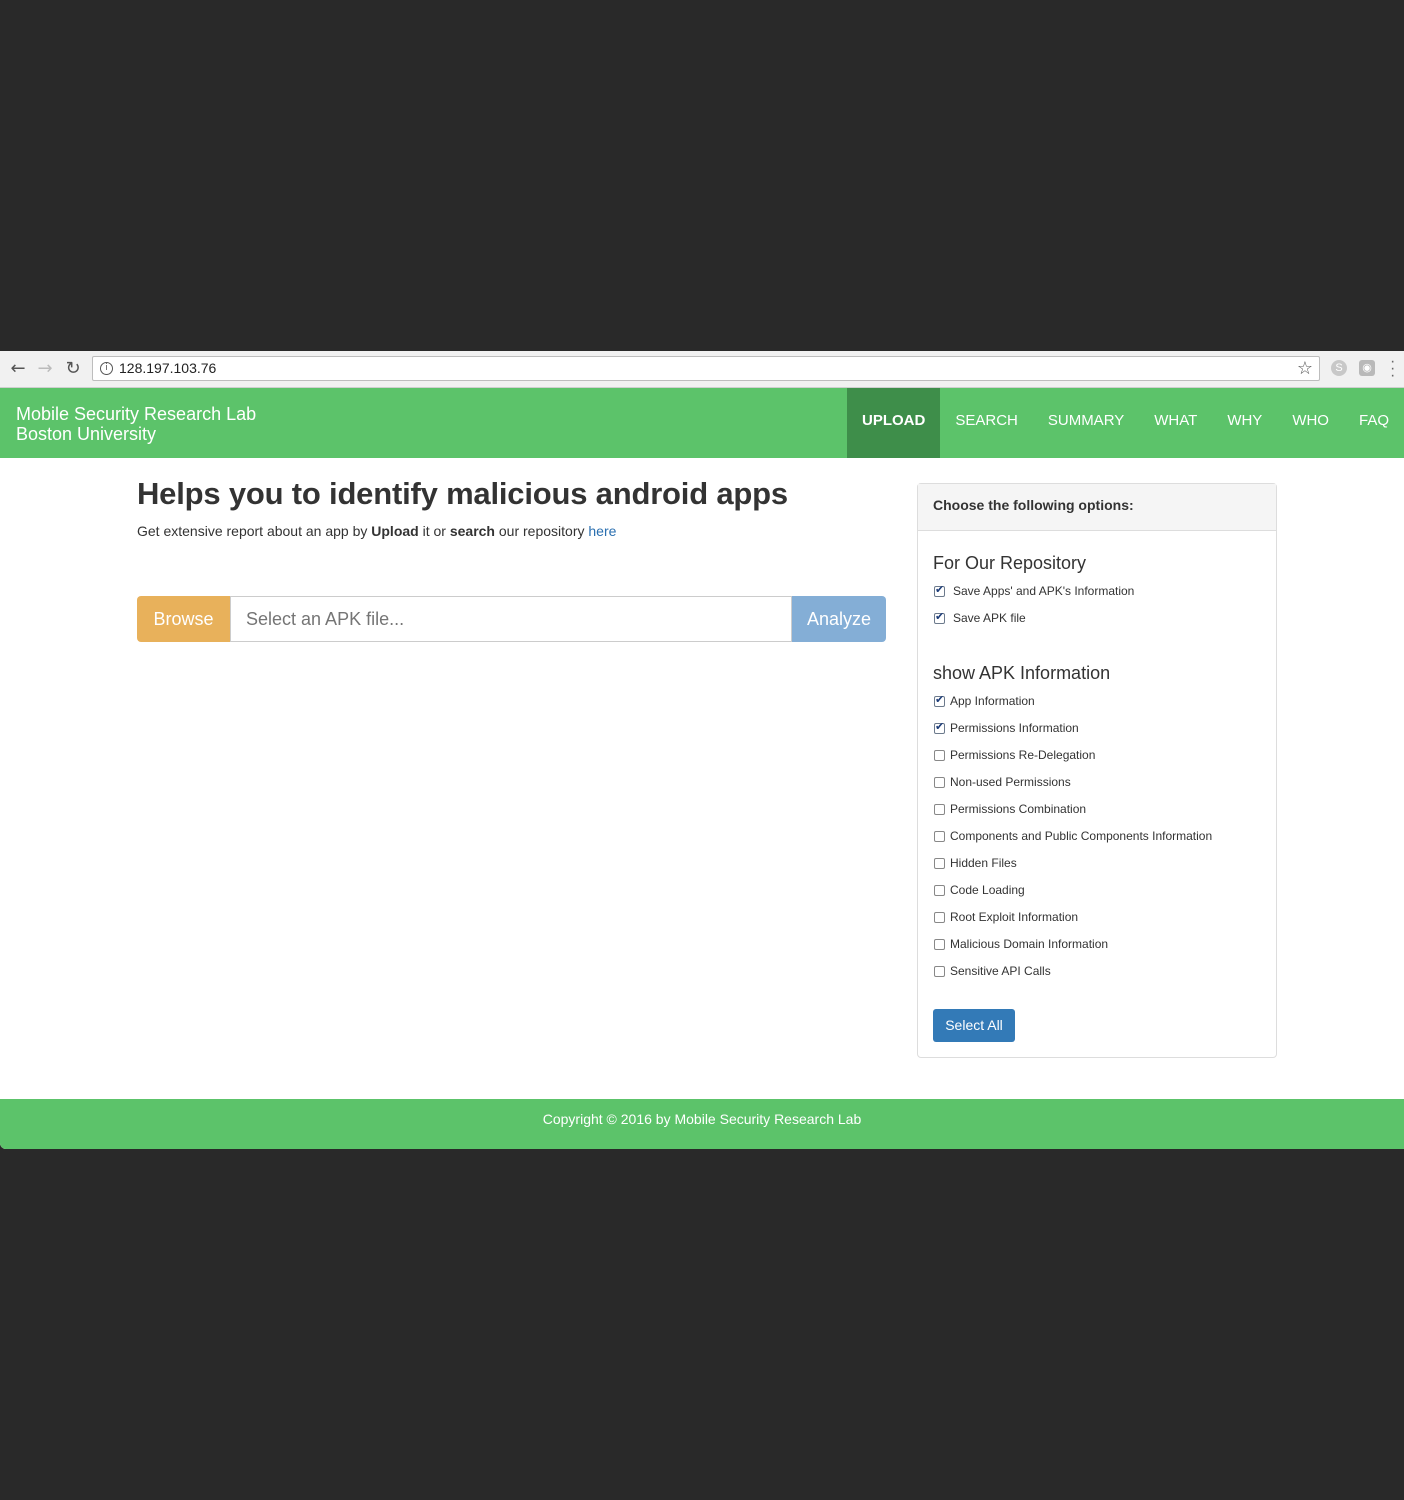 This screenshot has width=1404, height=1500. I want to click on info-icon: i, so click(106, 368).